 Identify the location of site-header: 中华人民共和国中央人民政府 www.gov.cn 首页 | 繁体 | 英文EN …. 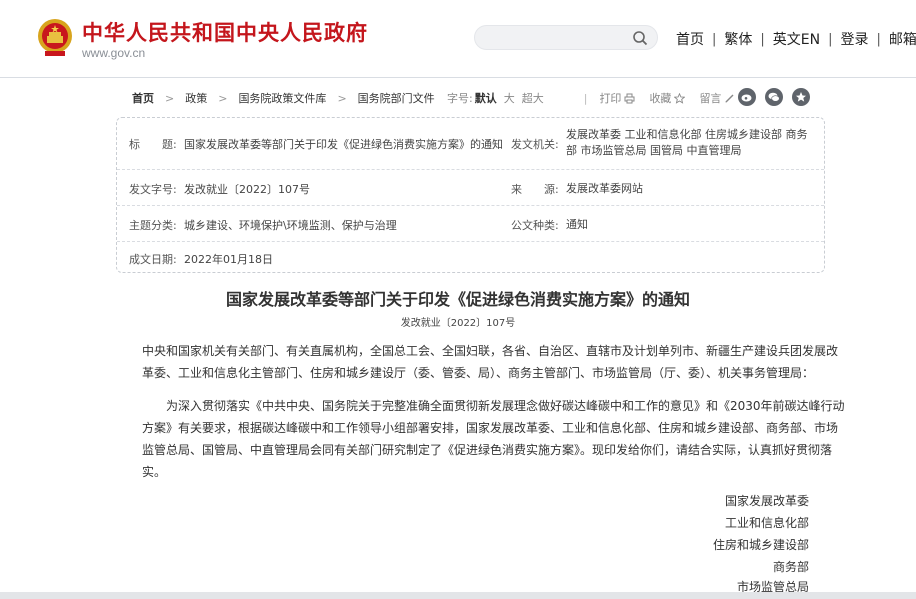
(458, 39).